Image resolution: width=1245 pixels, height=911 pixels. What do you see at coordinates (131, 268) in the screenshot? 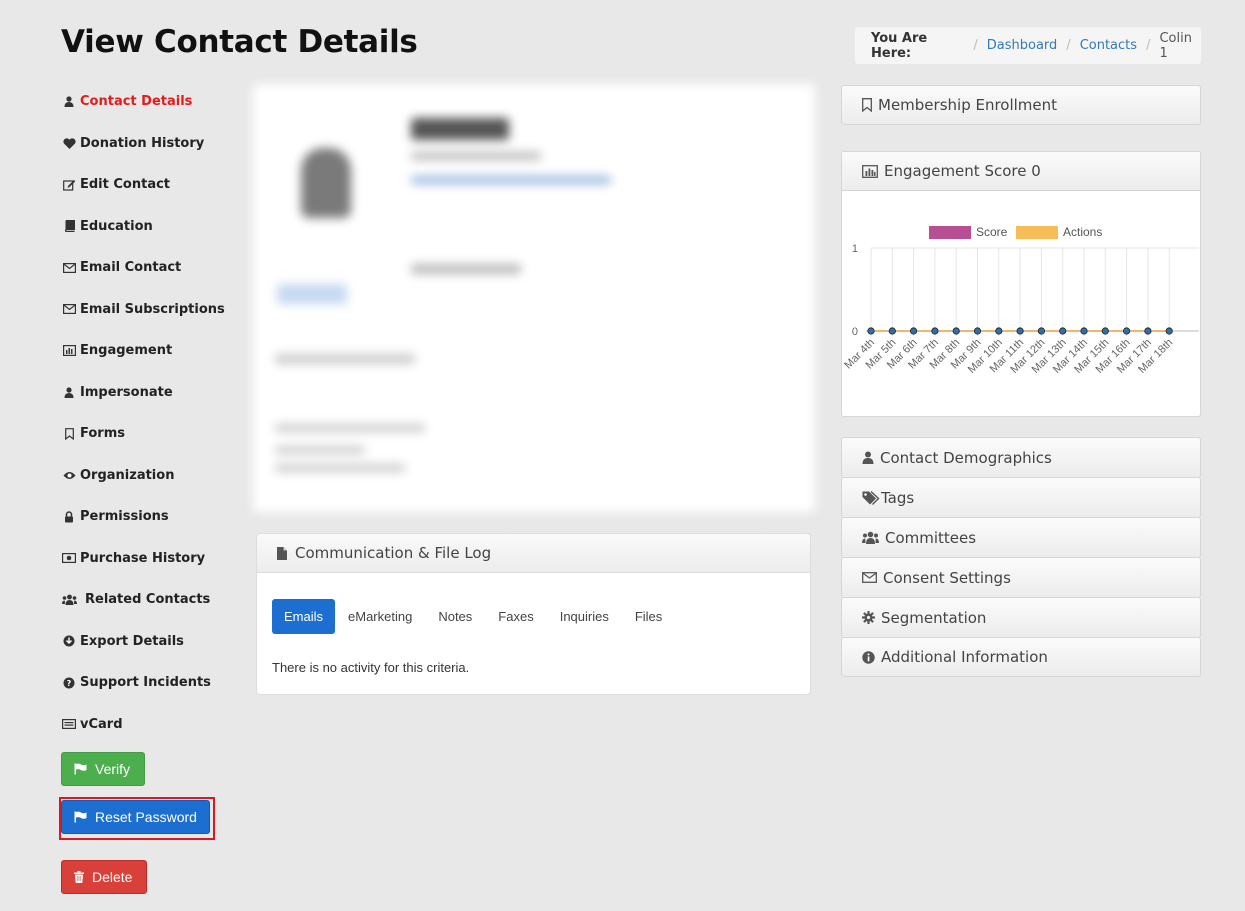
I see `sidebar-item-label: Email Contact` at bounding box center [131, 268].